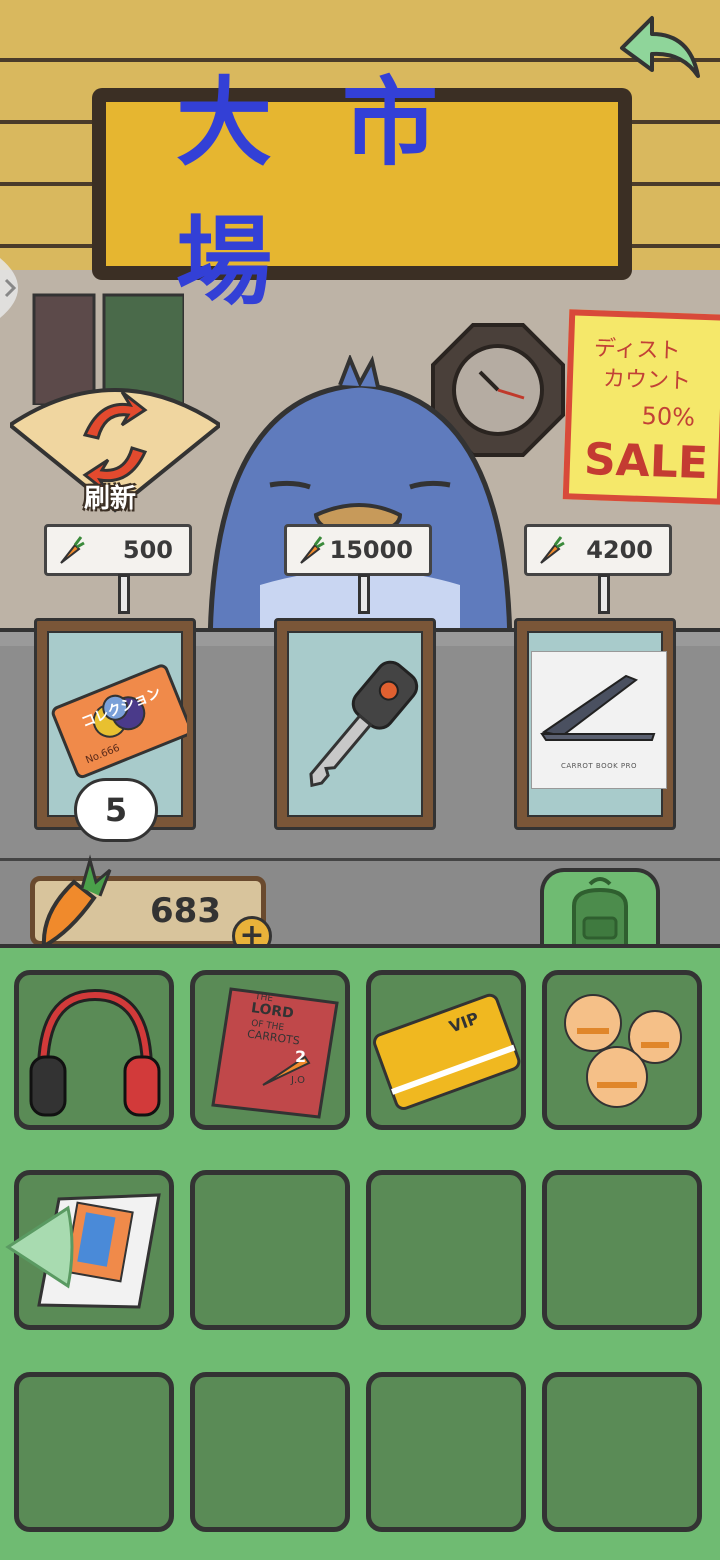 Image resolution: width=720 pixels, height=1560 pixels. What do you see at coordinates (668, 416) in the screenshot?
I see `poster-percent: 50%` at bounding box center [668, 416].